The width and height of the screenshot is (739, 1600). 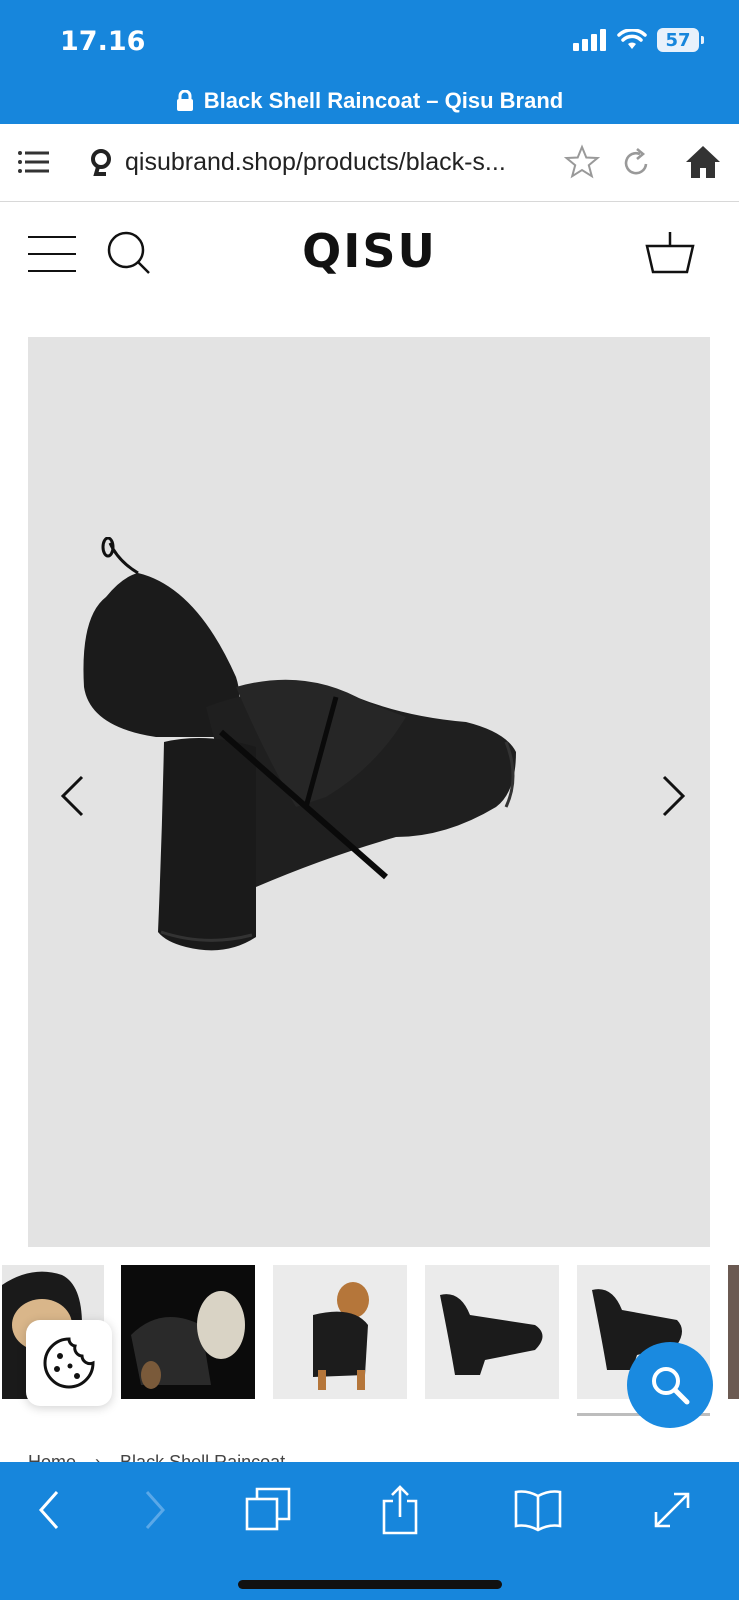 I want to click on forward-arrow-icon, so click(x=155, y=1510).